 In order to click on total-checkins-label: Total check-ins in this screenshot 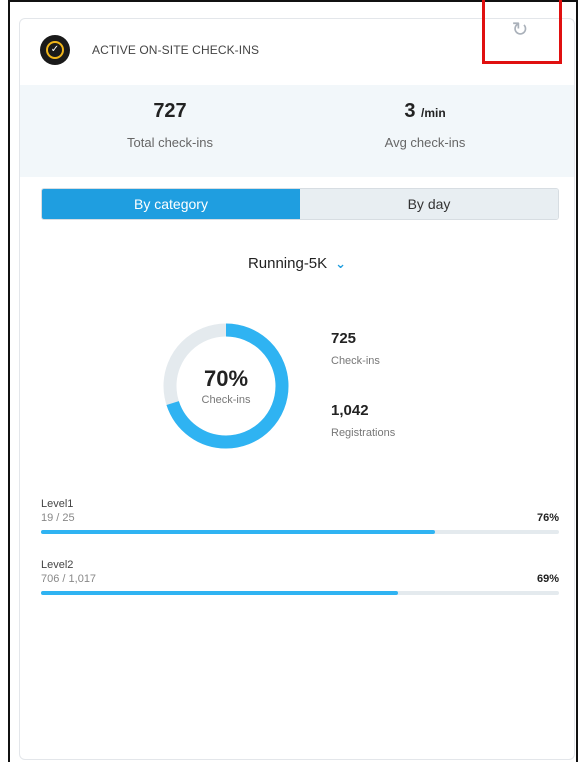, I will do `click(170, 142)`.